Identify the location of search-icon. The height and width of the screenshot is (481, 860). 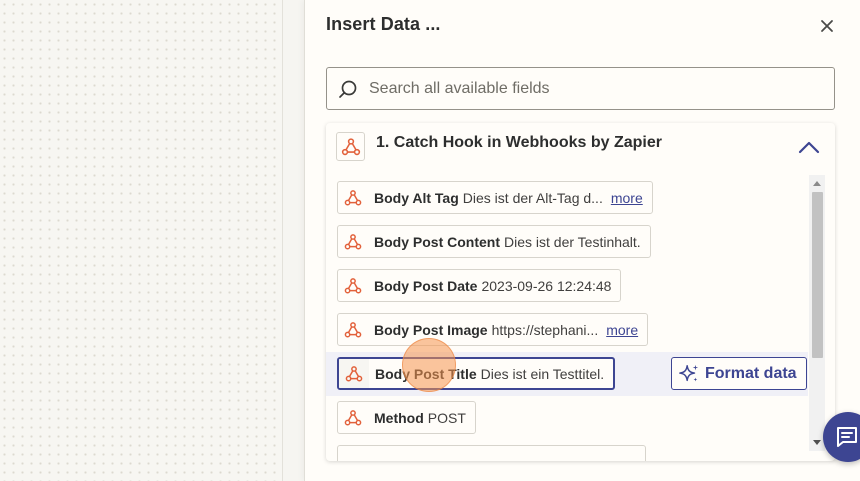
(348, 89).